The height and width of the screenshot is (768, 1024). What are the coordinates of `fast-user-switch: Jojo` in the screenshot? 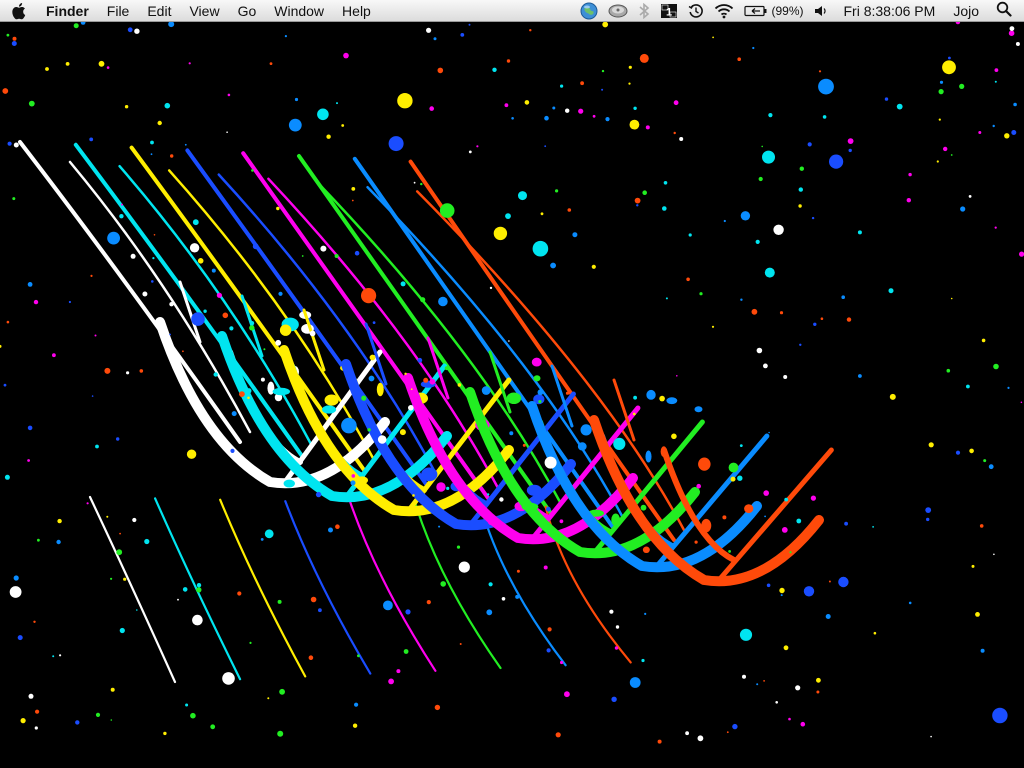 It's located at (966, 11).